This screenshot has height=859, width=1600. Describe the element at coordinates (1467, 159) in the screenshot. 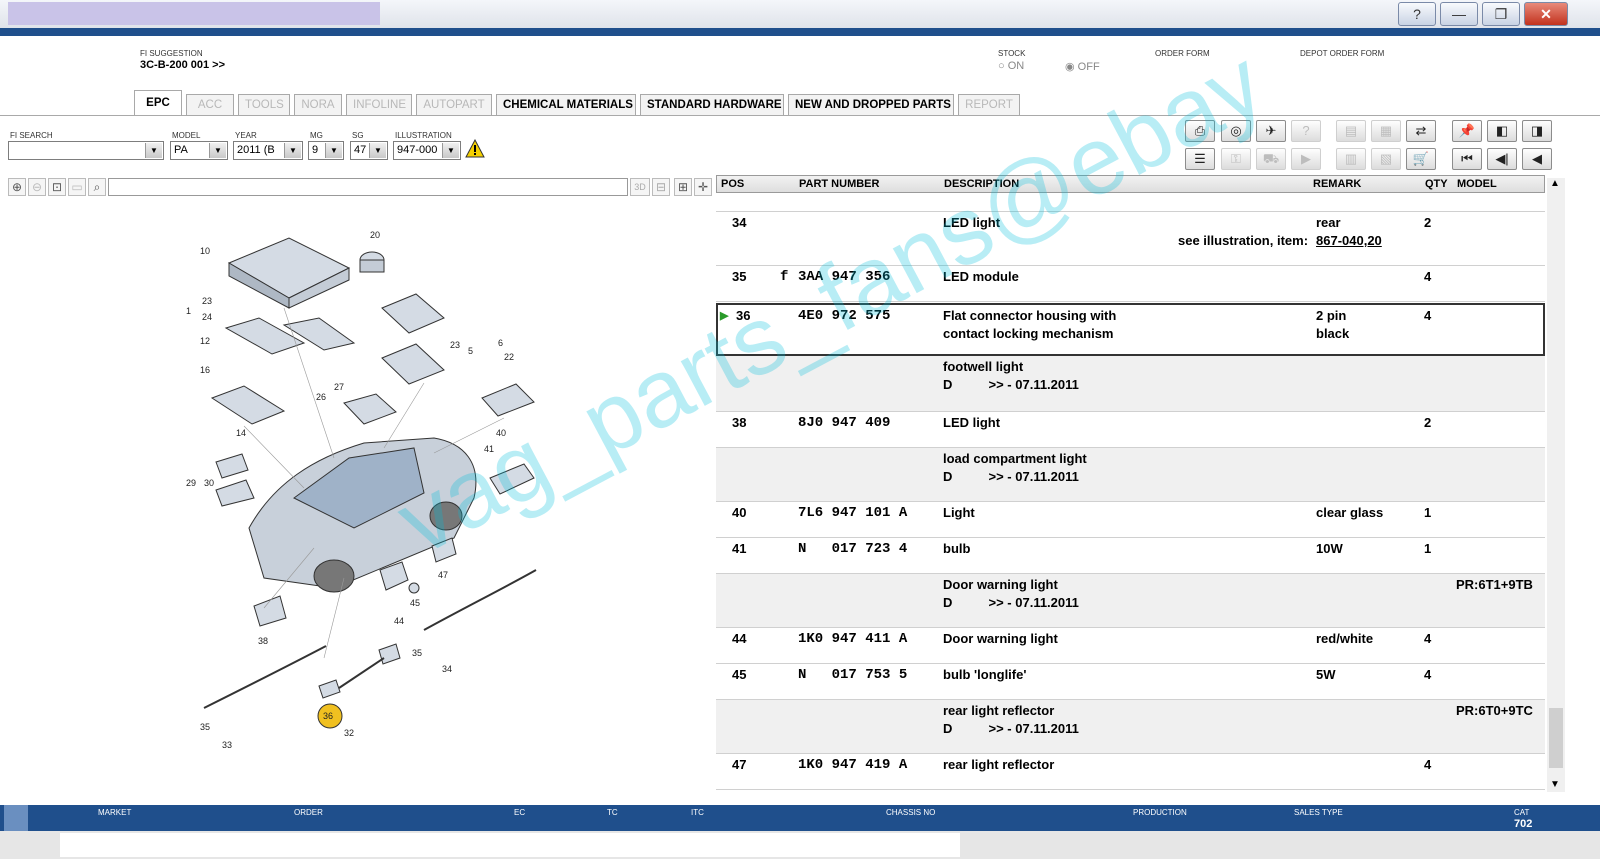

I see `first-icon: ⏮` at that location.